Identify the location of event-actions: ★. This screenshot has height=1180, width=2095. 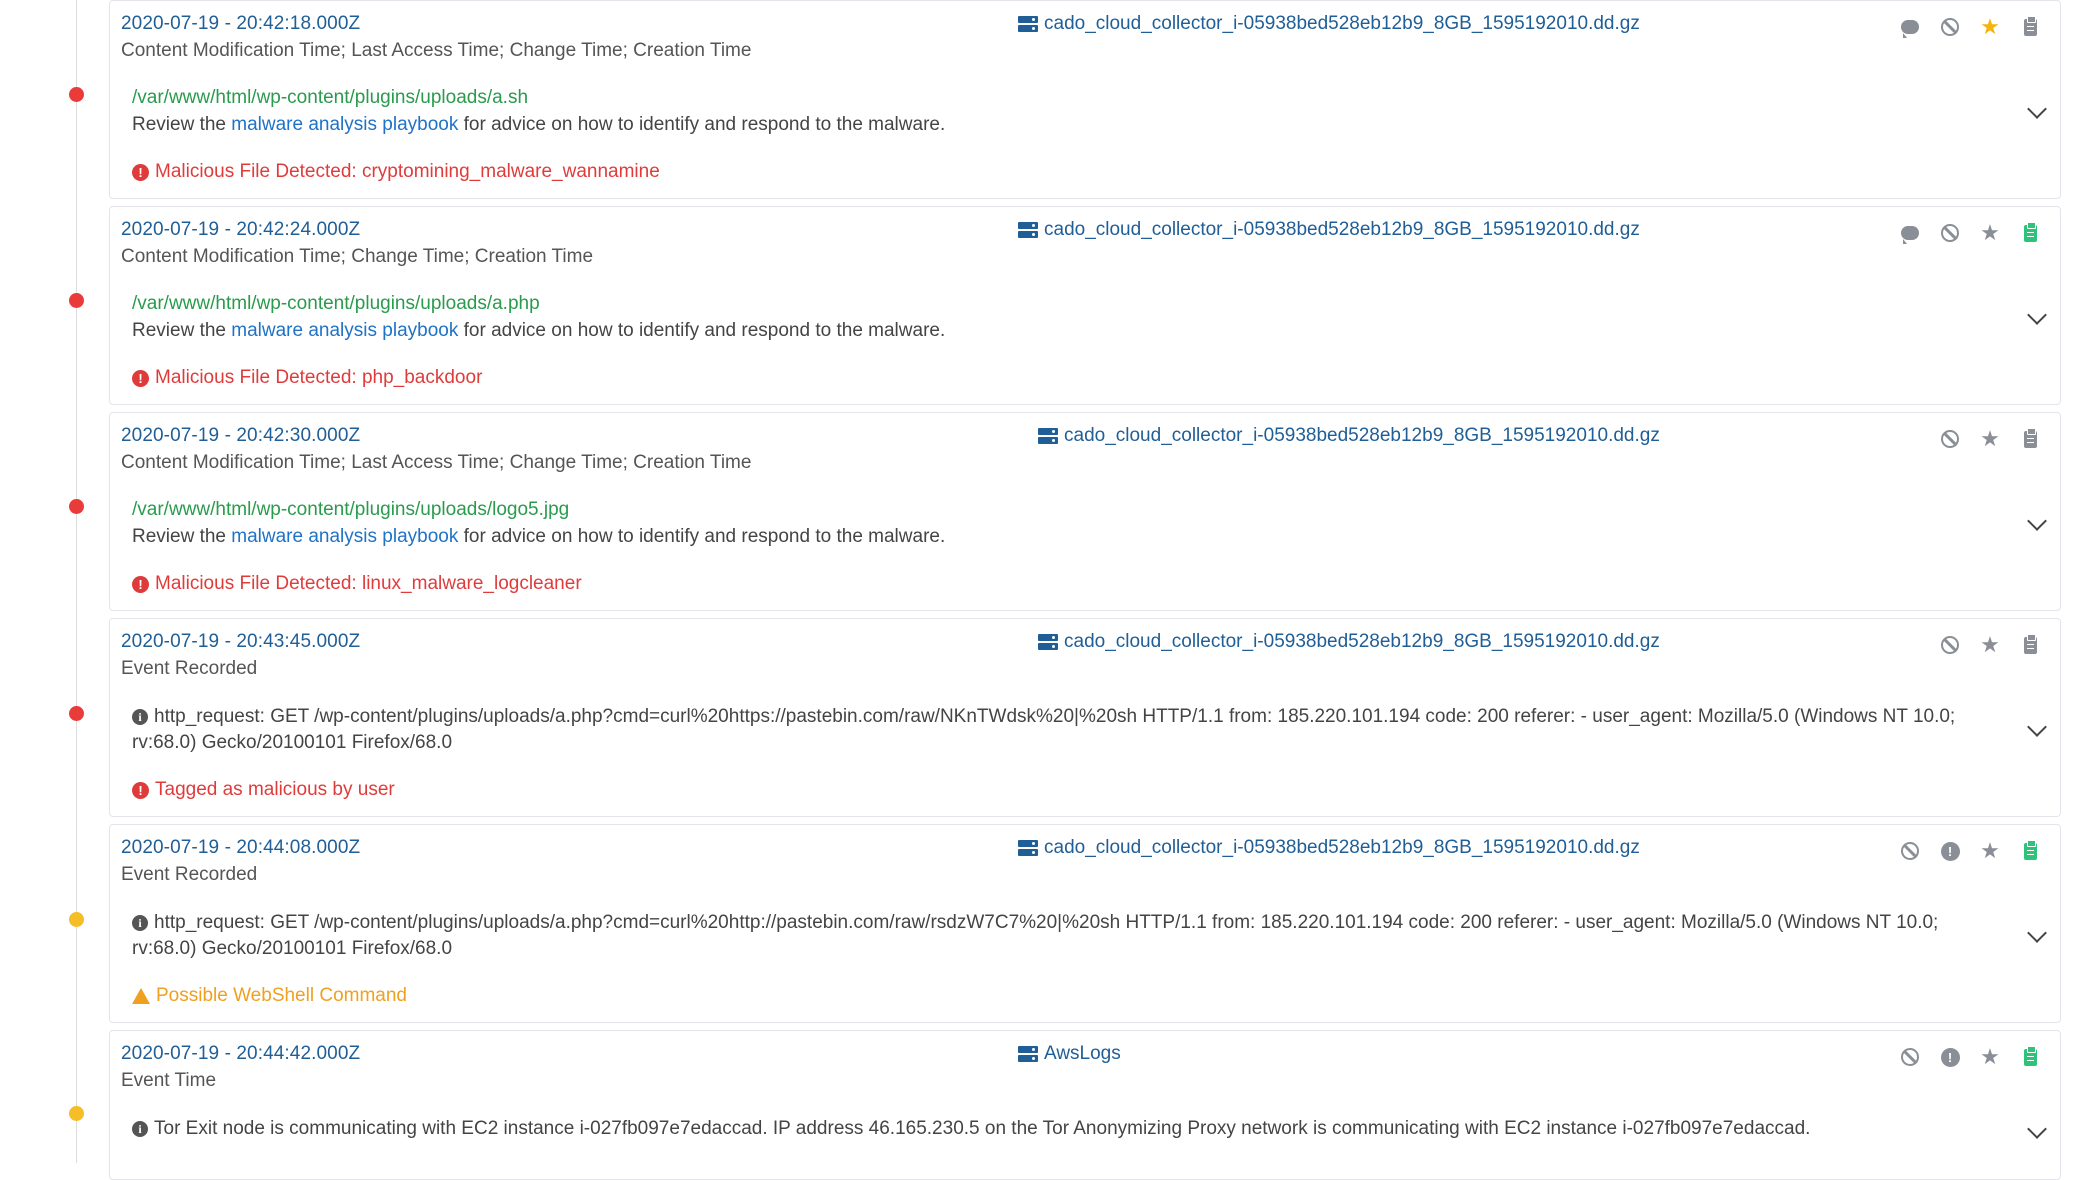
(1990, 439).